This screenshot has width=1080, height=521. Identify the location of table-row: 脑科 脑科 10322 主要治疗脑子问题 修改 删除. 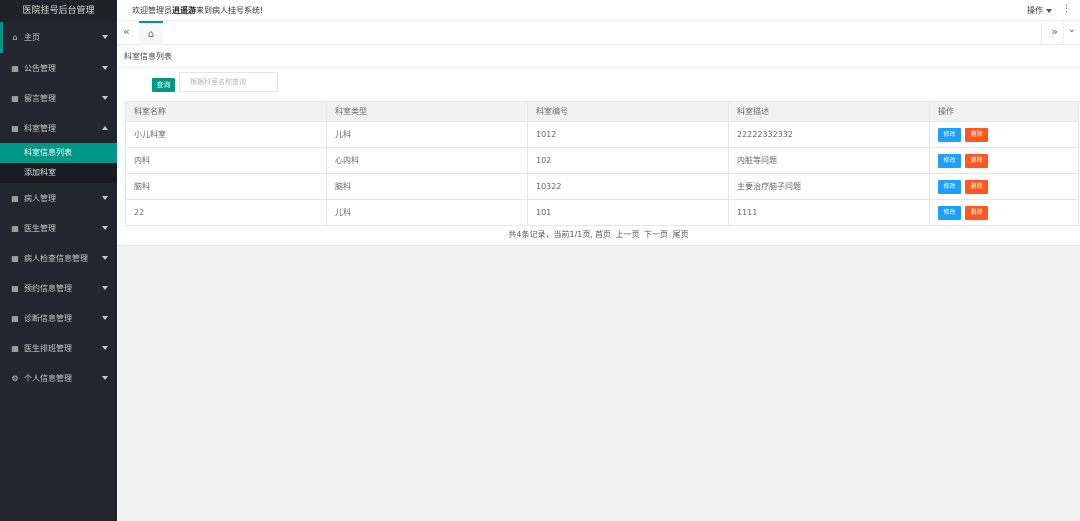
(602, 186).